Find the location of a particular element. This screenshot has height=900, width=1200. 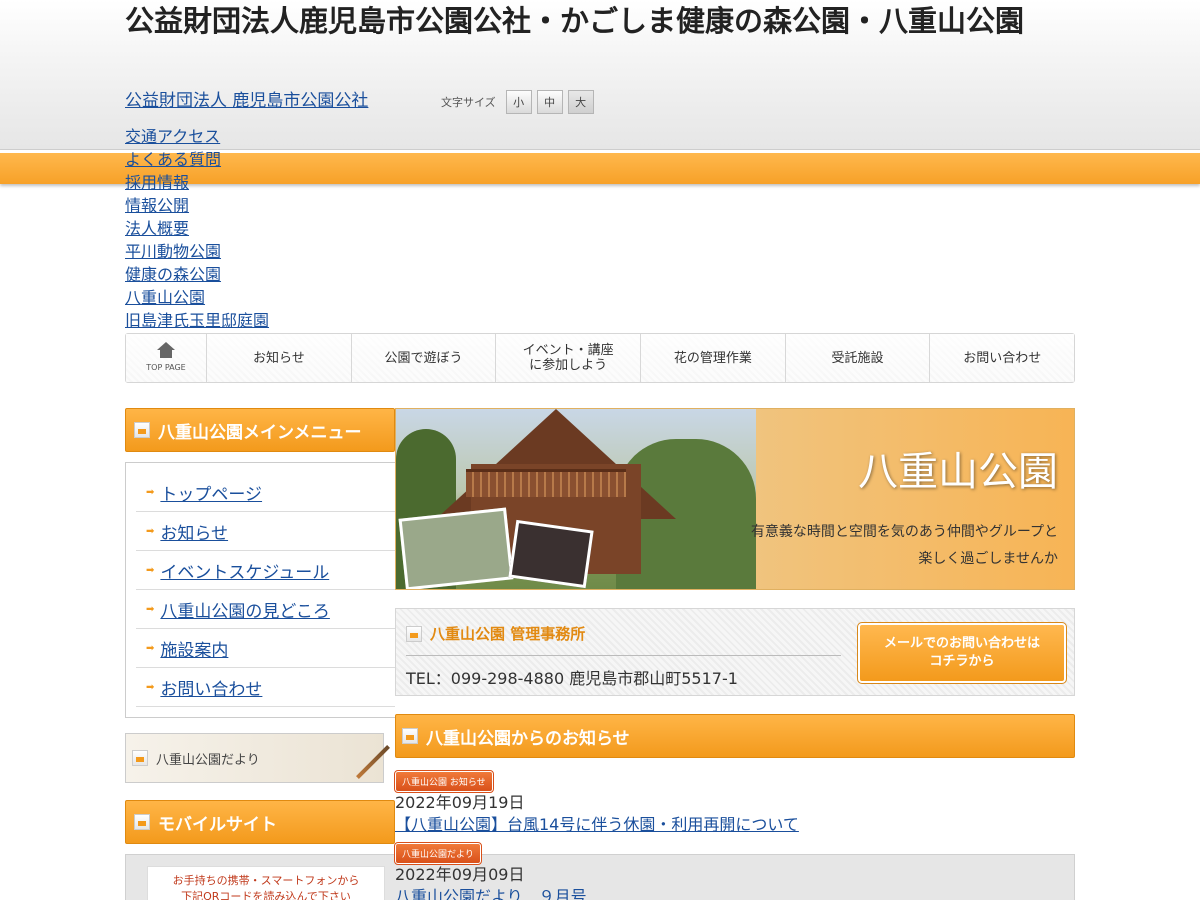

mobile-site-title-text: モバイルサイト is located at coordinates (217, 824).